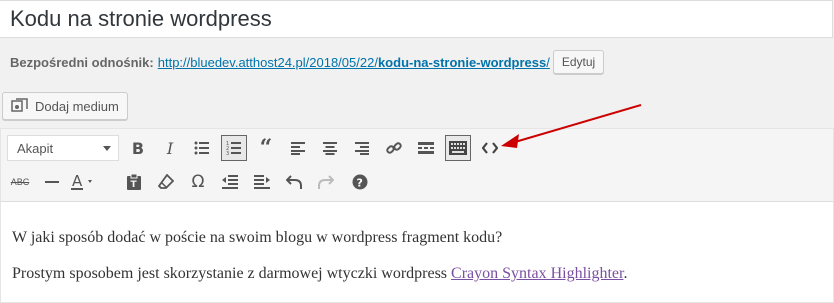  What do you see at coordinates (84, 182) in the screenshot?
I see `text-color-icon: A` at bounding box center [84, 182].